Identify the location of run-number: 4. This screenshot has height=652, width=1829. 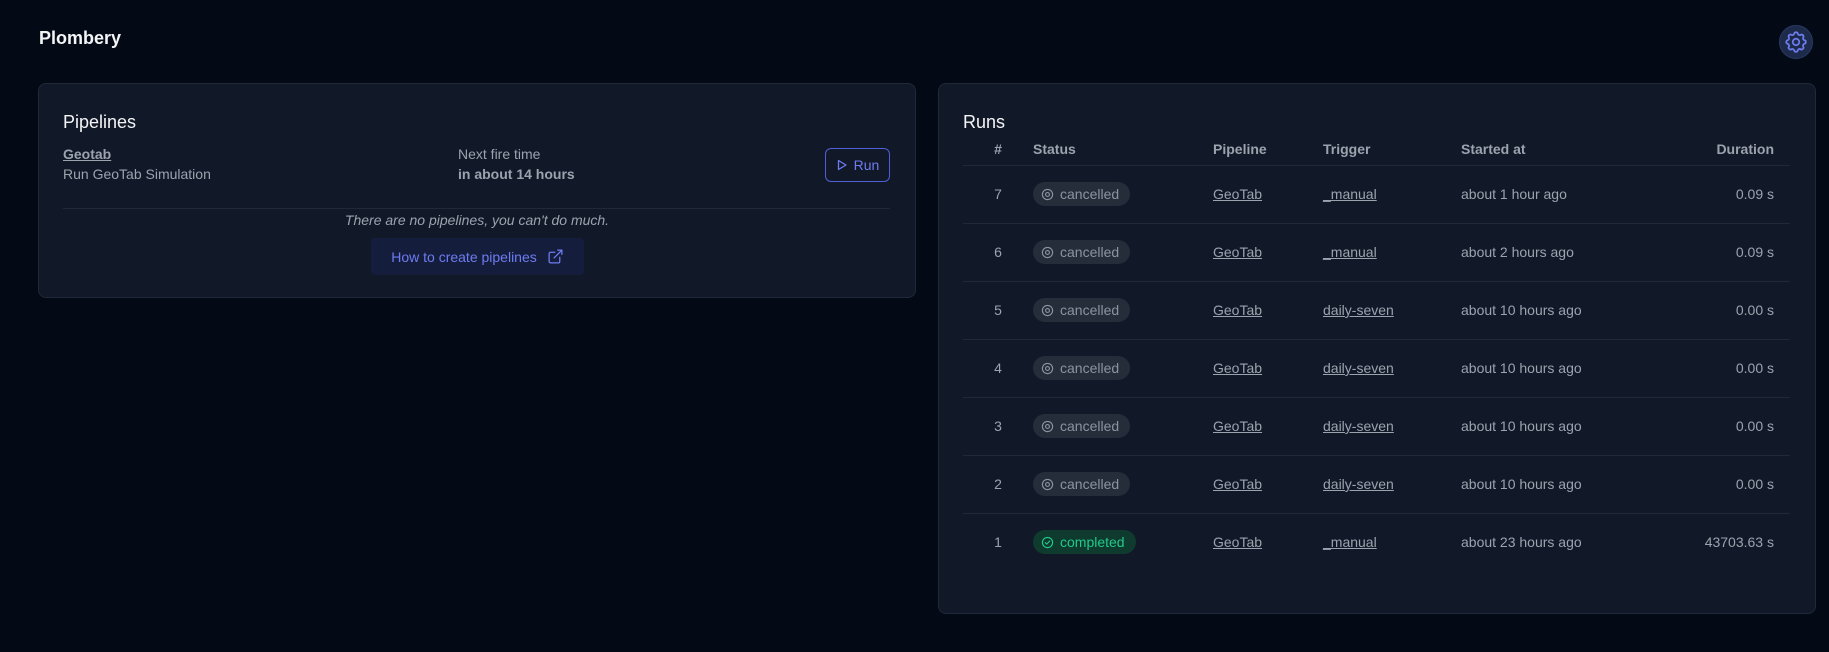
(998, 367).